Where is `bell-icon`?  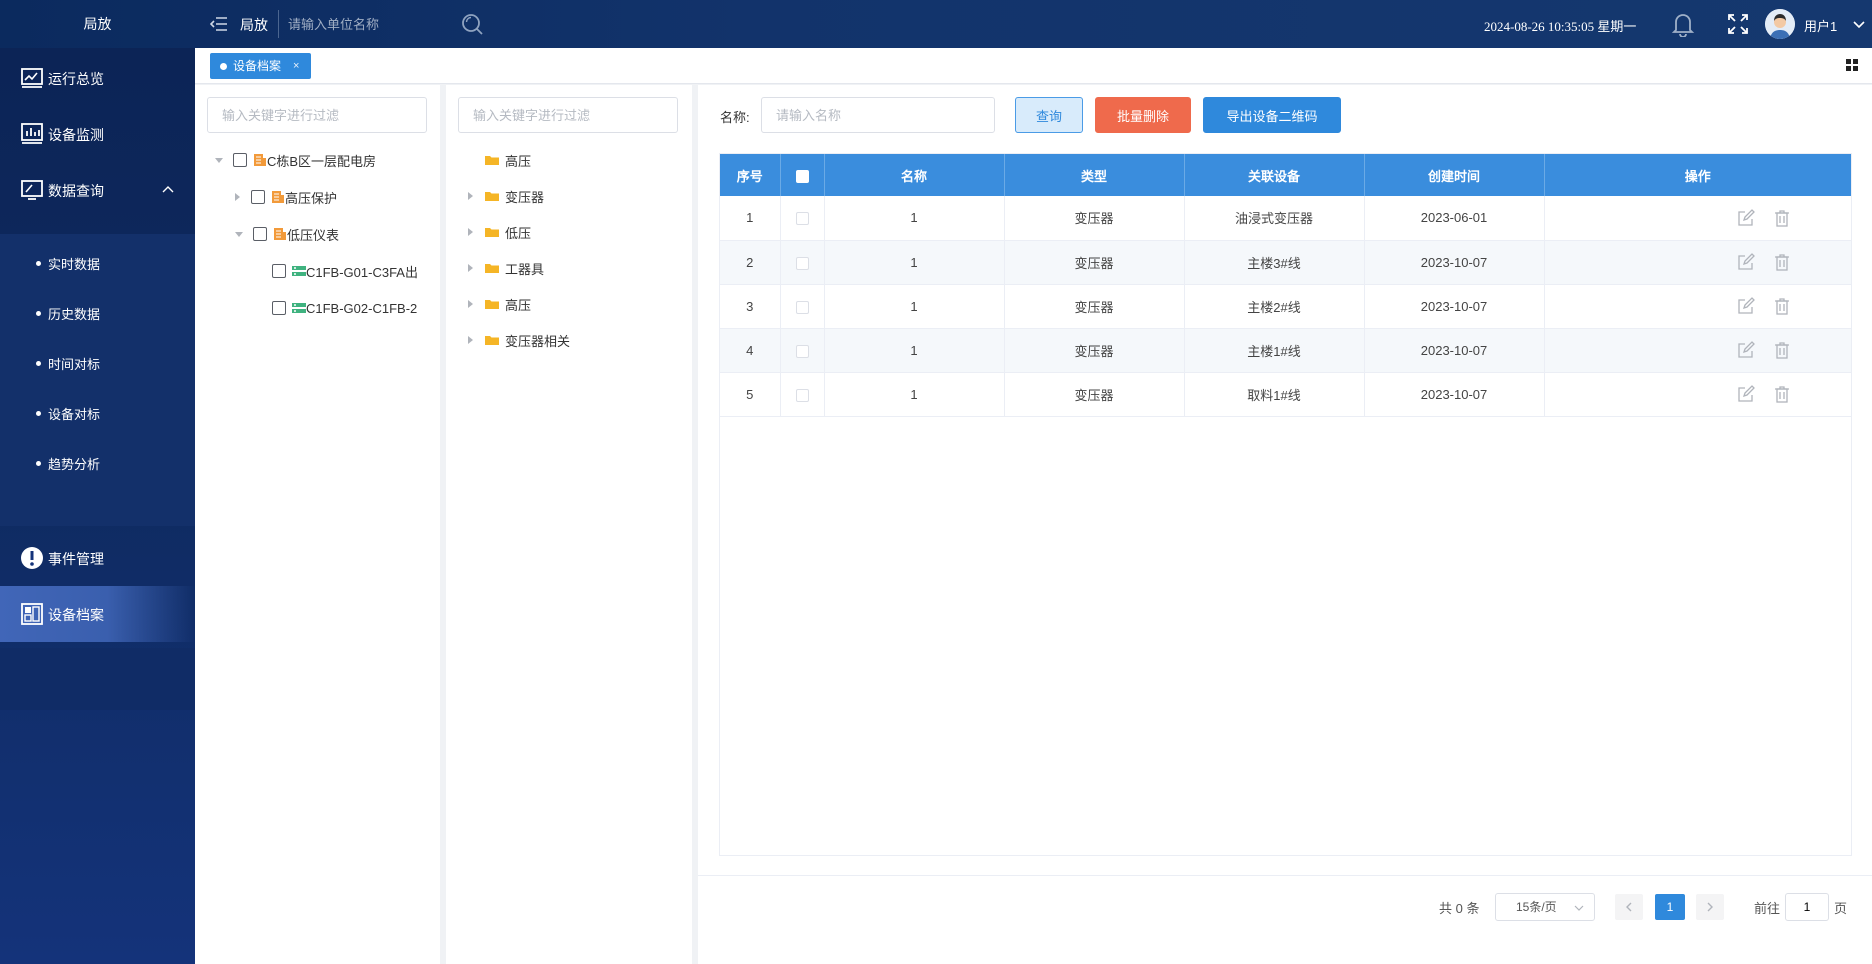 bell-icon is located at coordinates (1683, 24).